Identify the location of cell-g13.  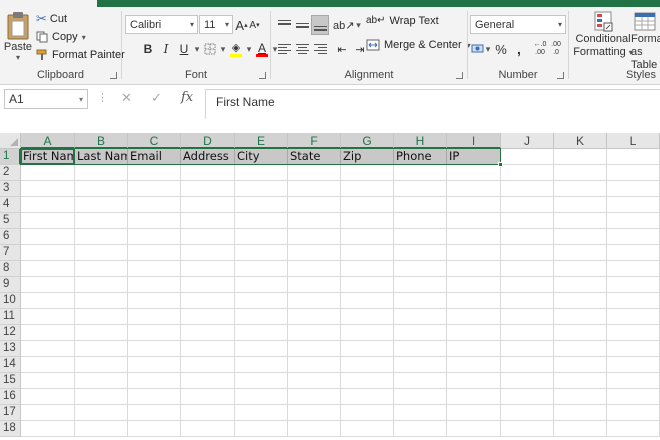
(367, 349).